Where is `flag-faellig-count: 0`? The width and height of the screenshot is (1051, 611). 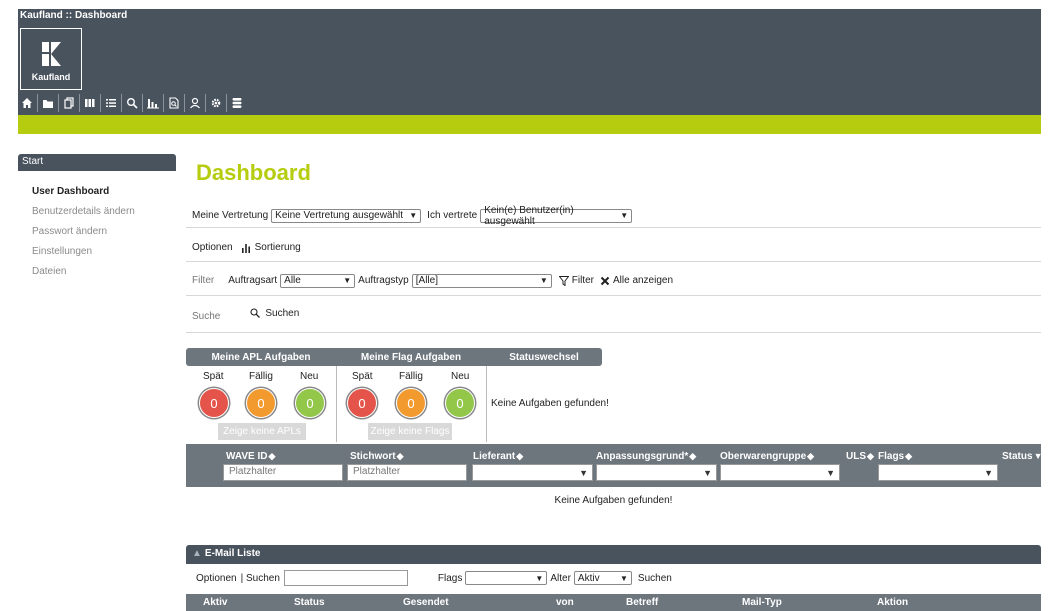 flag-faellig-count: 0 is located at coordinates (411, 403).